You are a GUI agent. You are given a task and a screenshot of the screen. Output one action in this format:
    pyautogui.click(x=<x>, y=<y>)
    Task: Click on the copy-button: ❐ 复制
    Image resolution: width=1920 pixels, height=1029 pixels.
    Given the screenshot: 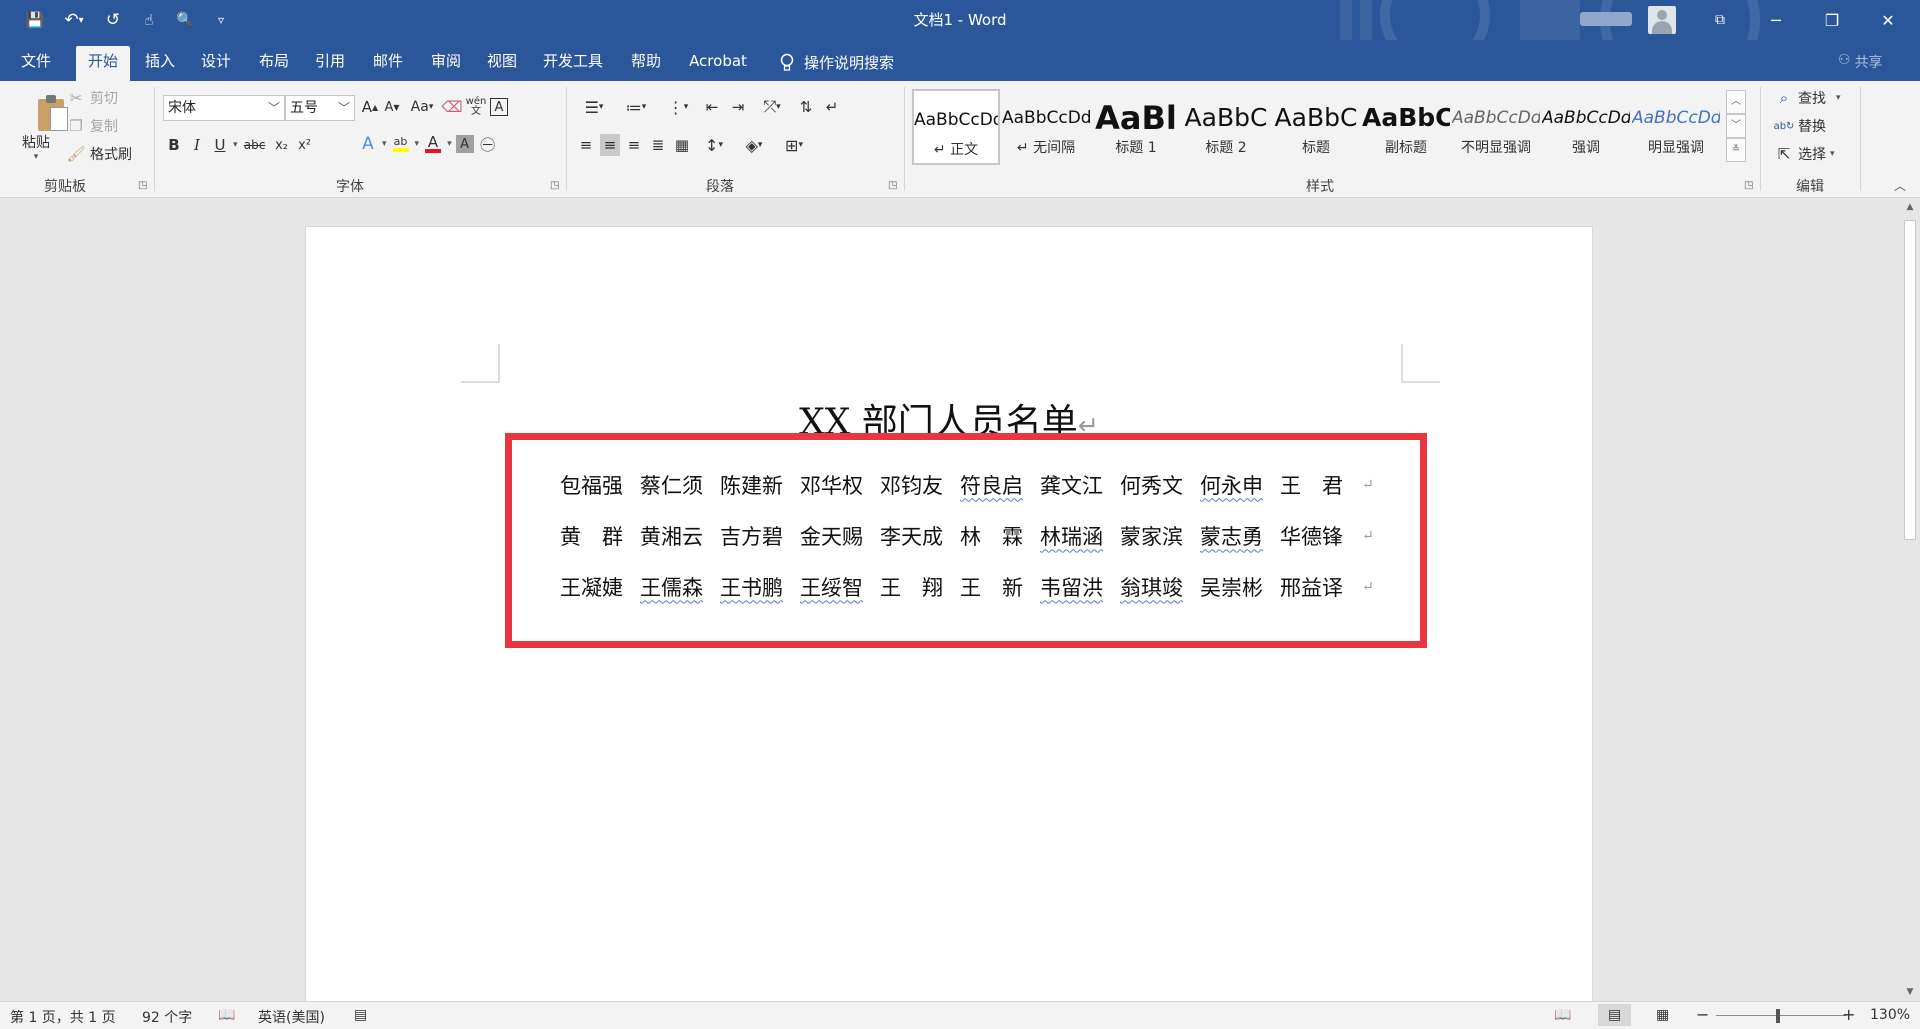 What is the action you would take?
    pyautogui.click(x=92, y=126)
    